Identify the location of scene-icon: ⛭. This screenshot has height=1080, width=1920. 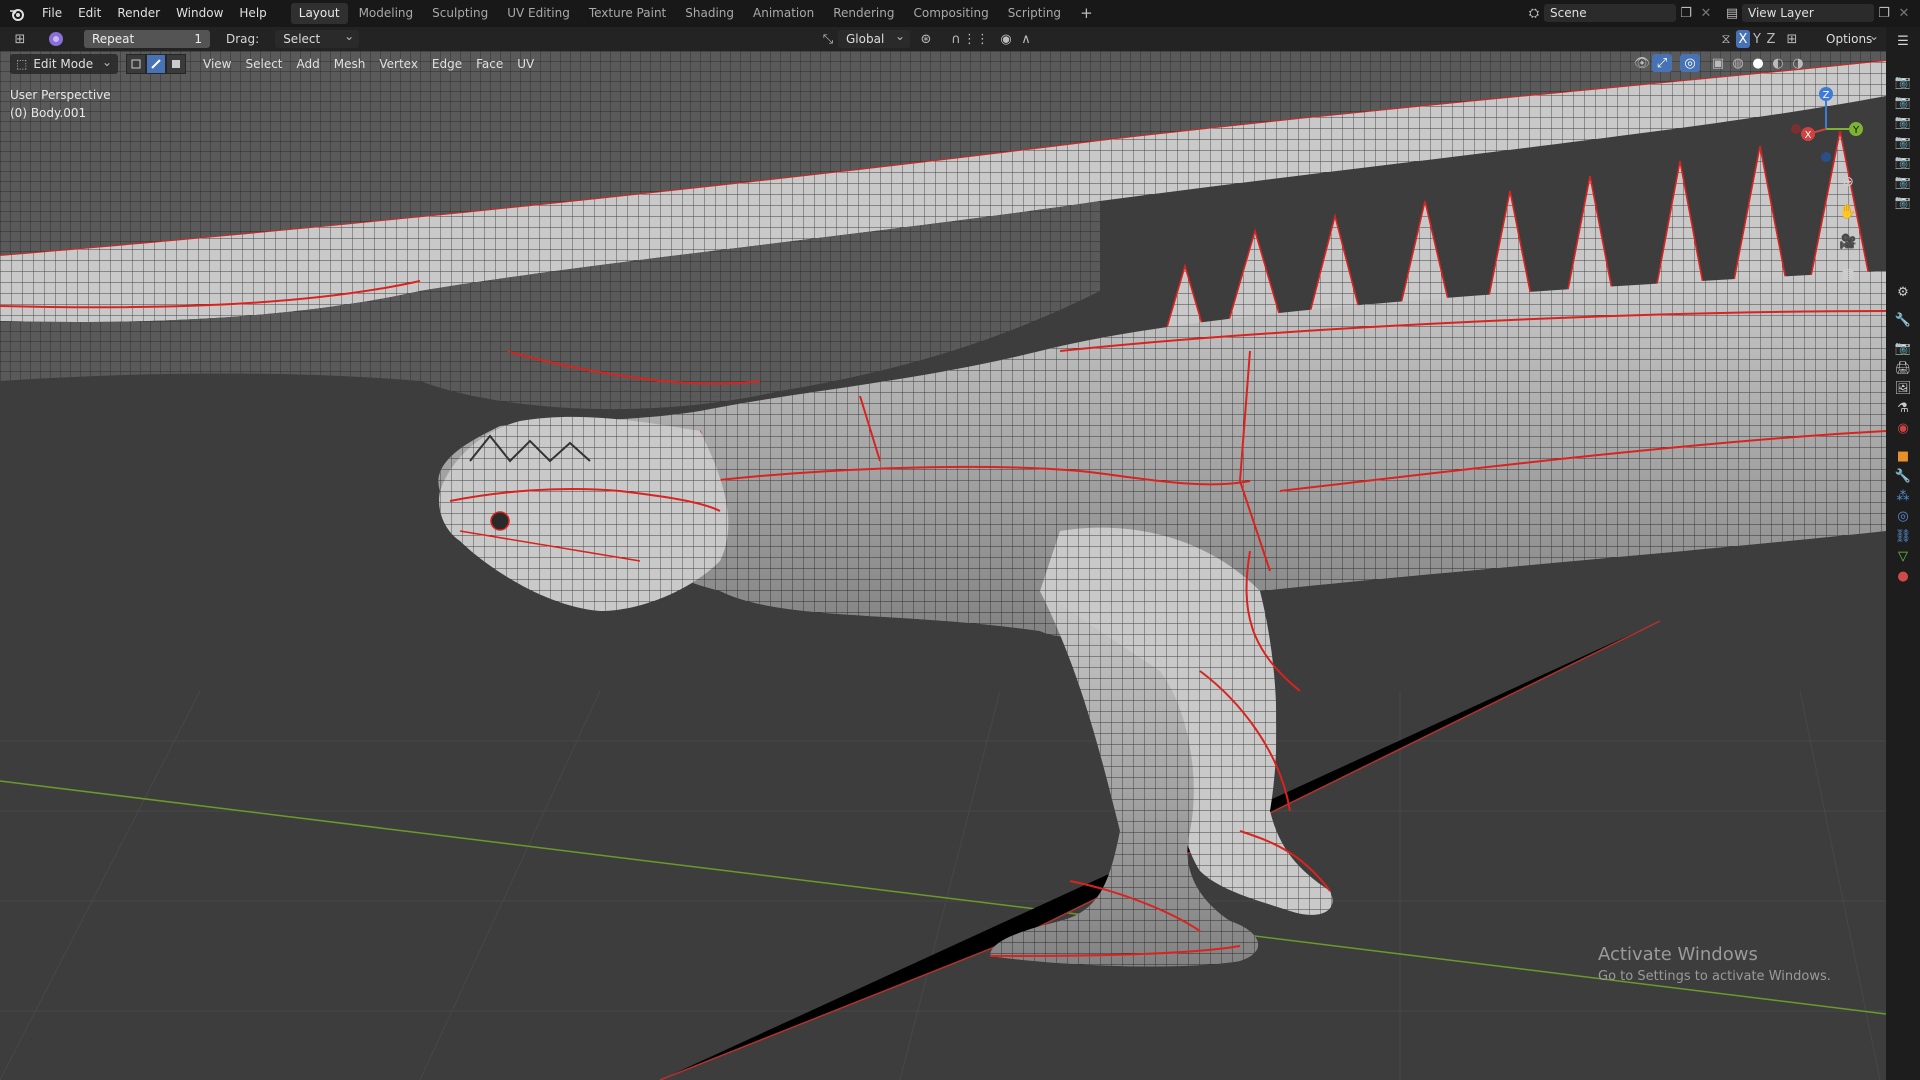
(1534, 13).